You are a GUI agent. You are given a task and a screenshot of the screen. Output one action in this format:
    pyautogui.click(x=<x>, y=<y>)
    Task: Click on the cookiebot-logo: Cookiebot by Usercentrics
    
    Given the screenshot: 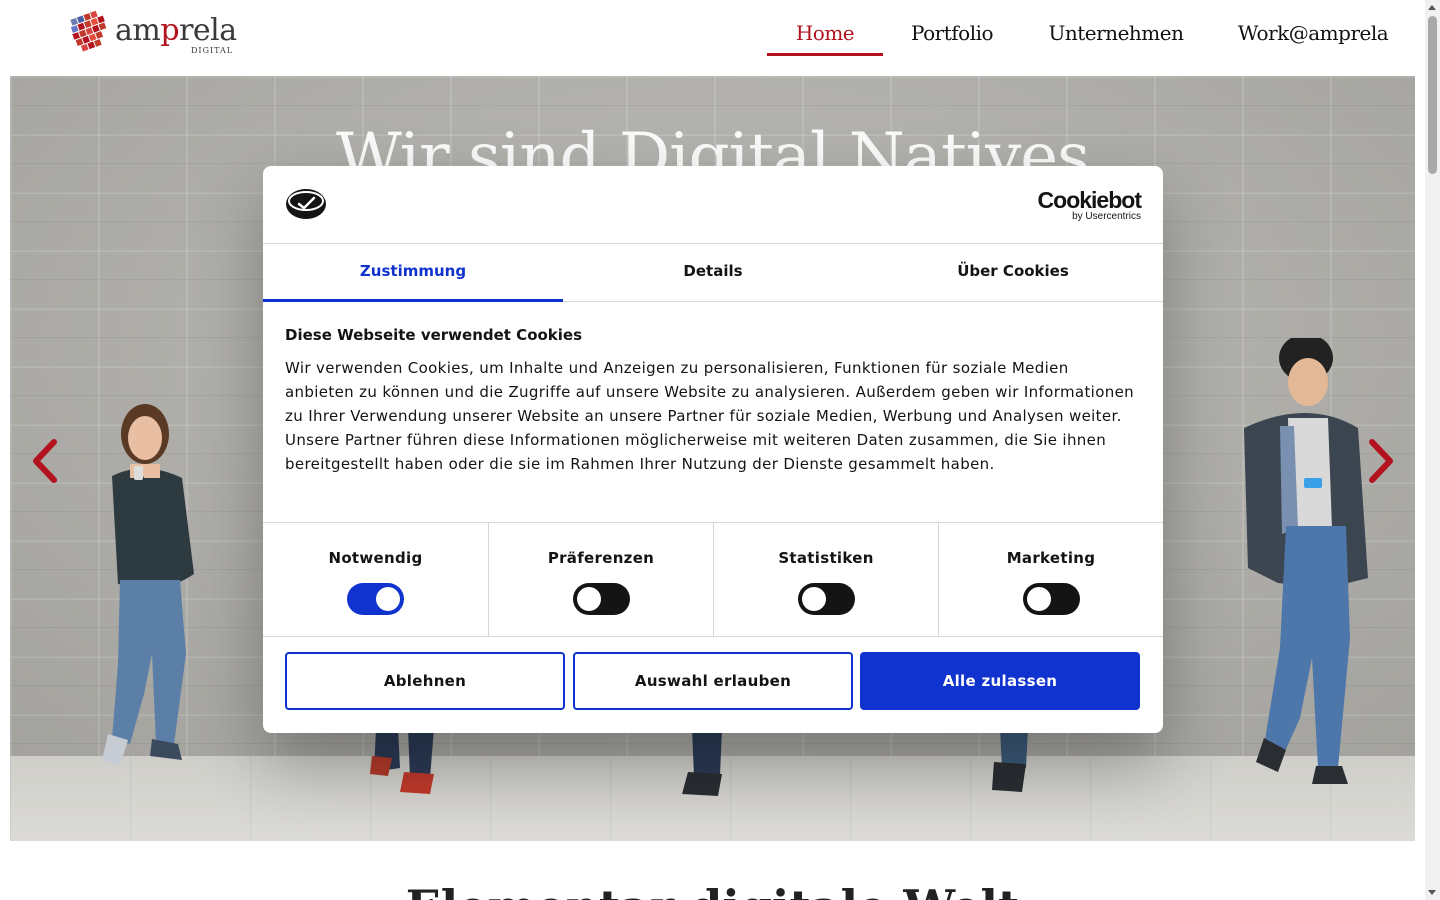 What is the action you would take?
    pyautogui.click(x=1089, y=204)
    